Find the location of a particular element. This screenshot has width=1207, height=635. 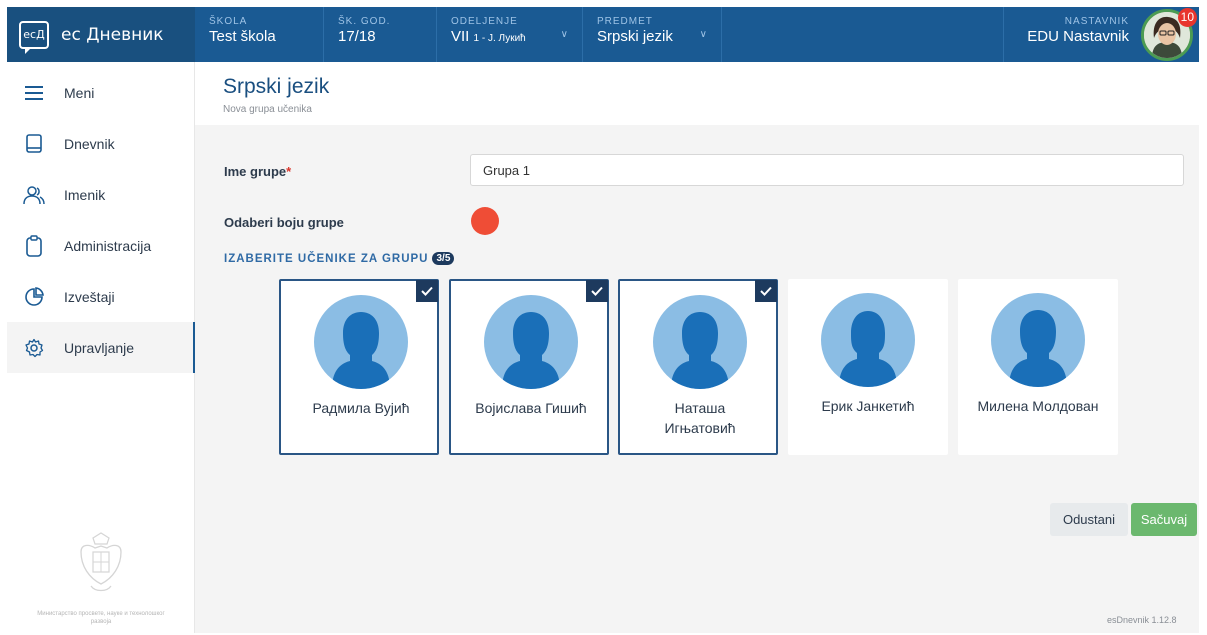

student-card: Радмила Вујић is located at coordinates (359, 367).